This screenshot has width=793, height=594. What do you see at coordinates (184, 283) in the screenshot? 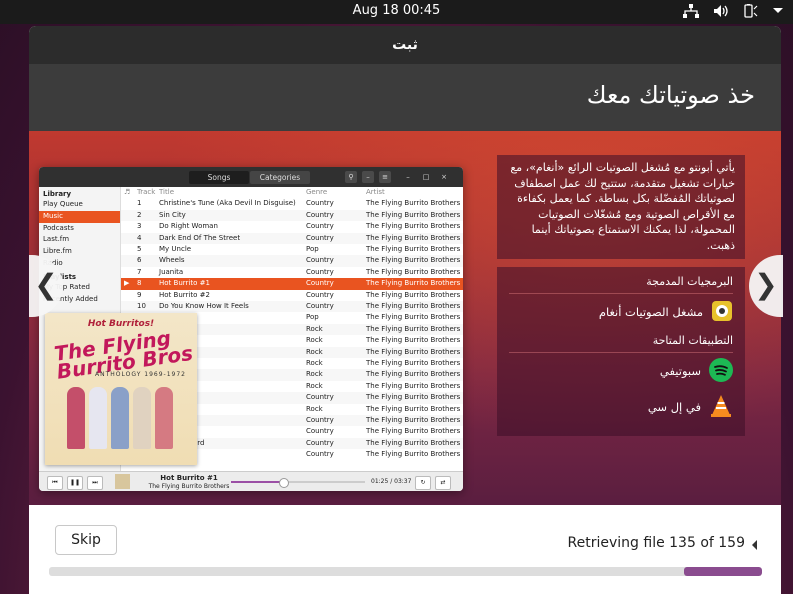
I see `track-title: Hot Burrito #1` at bounding box center [184, 283].